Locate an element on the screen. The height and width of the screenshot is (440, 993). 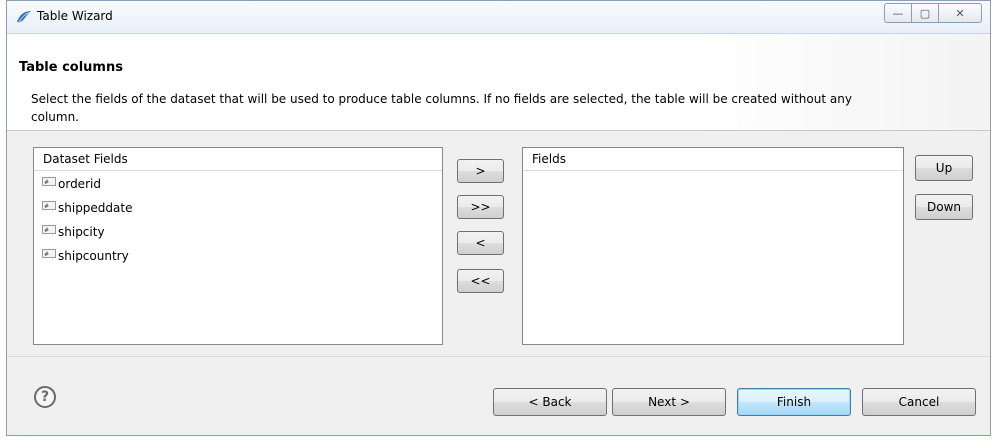
close-icon: ✕ is located at coordinates (960, 13).